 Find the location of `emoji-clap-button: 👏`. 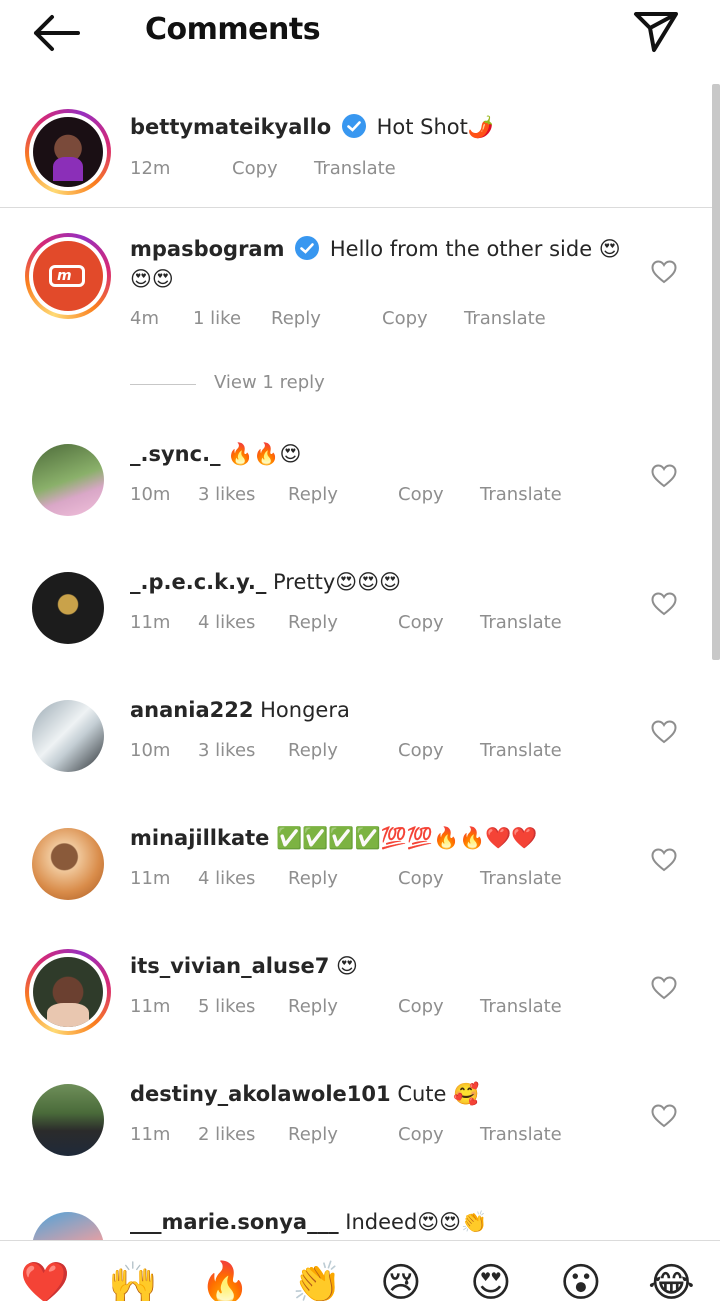

emoji-clap-button: 👏 is located at coordinates (317, 1280).